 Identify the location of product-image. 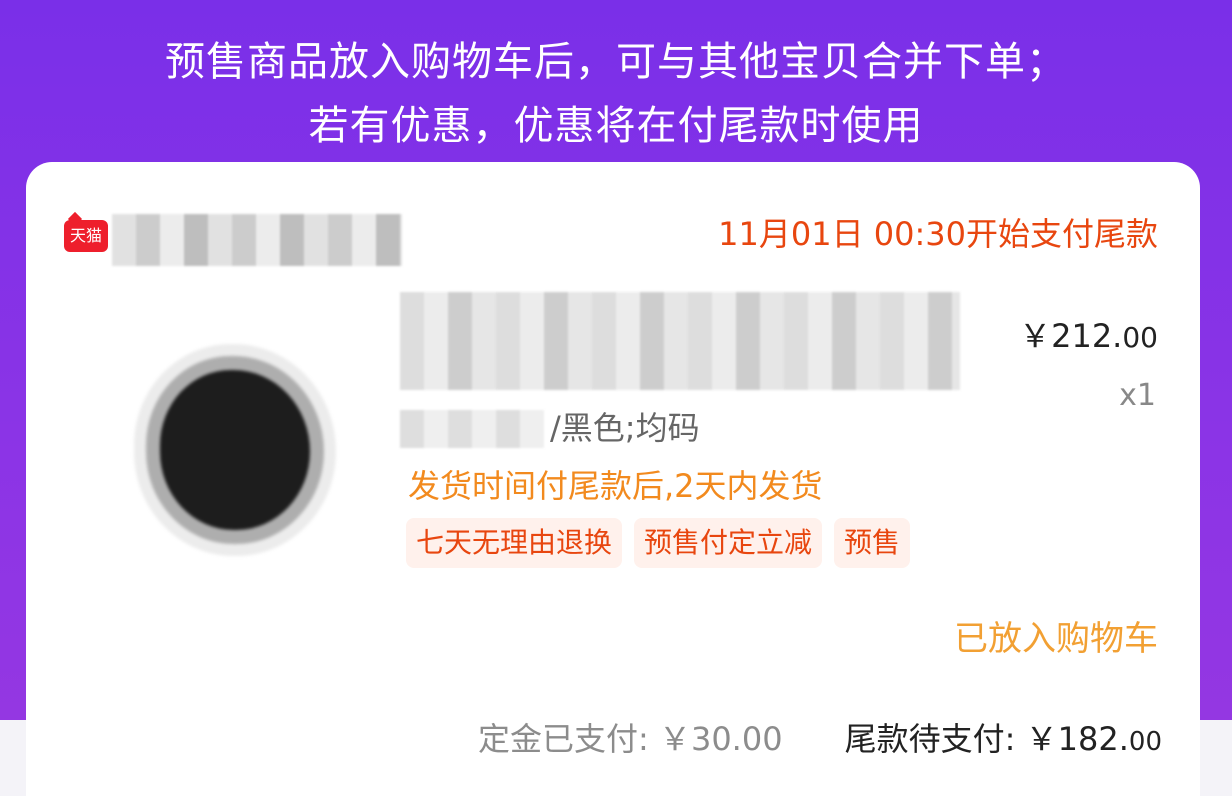
(220, 455).